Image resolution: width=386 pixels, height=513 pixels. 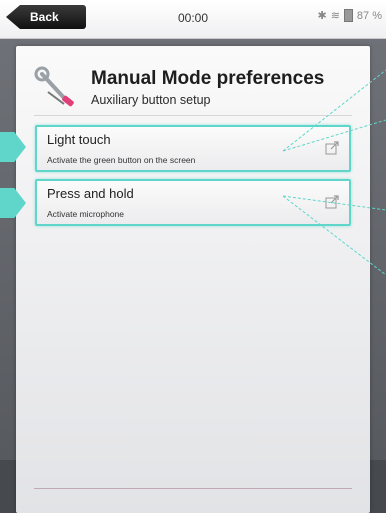 I want to click on callout-lines, so click(x=334, y=172).